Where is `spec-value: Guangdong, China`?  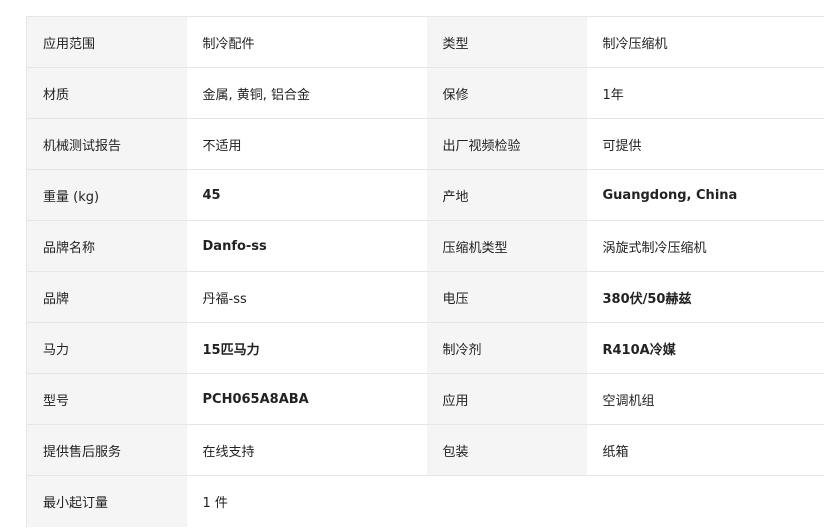
spec-value: Guangdong, China is located at coordinates (705, 195).